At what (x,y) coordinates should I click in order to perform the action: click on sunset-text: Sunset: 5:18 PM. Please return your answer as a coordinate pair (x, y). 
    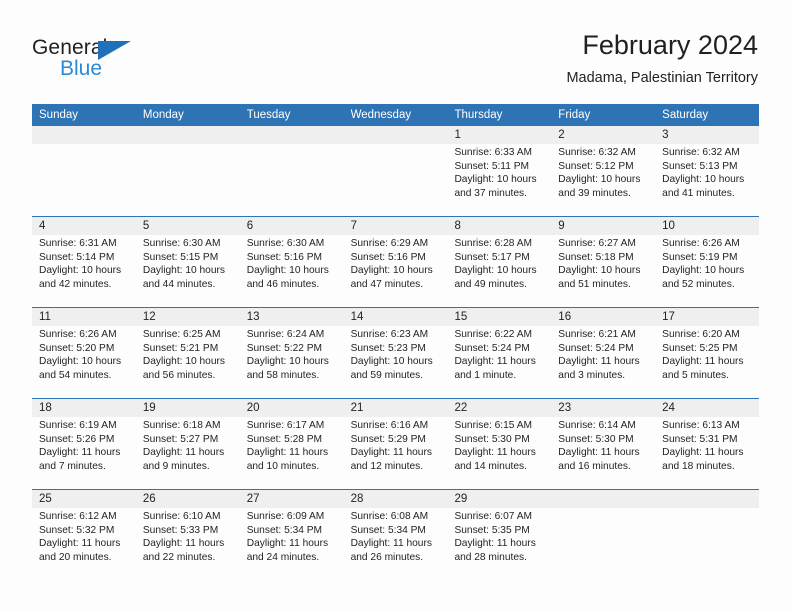
    Looking at the image, I should click on (596, 257).